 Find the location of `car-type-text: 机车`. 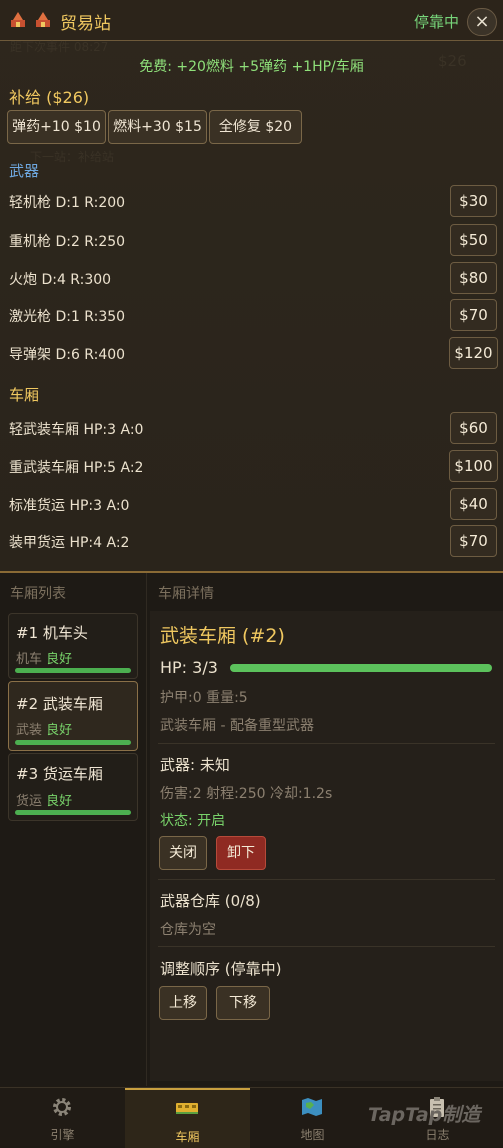

car-type-text: 机车 is located at coordinates (29, 659).